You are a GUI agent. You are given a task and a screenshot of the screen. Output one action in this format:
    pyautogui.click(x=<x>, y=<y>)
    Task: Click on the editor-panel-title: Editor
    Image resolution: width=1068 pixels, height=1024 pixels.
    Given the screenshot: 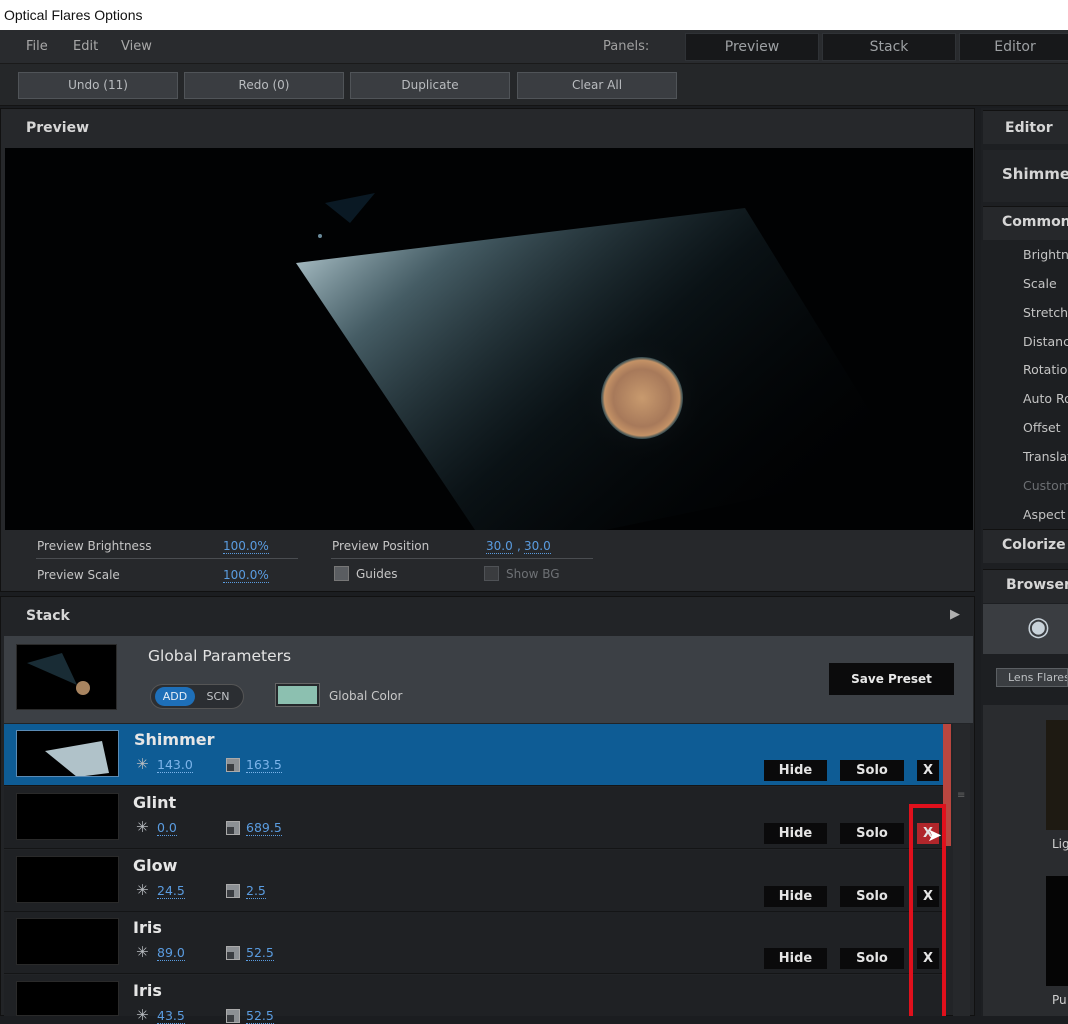 What is the action you would take?
    pyautogui.click(x=1029, y=128)
    